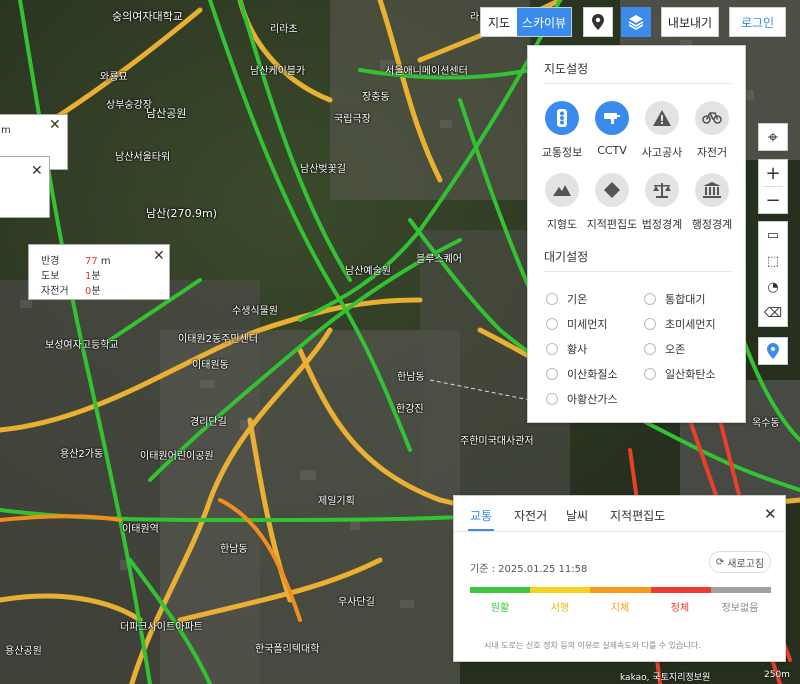 Image resolution: width=800 pixels, height=684 pixels. I want to click on tab-bicycle: 자전거, so click(530, 515).